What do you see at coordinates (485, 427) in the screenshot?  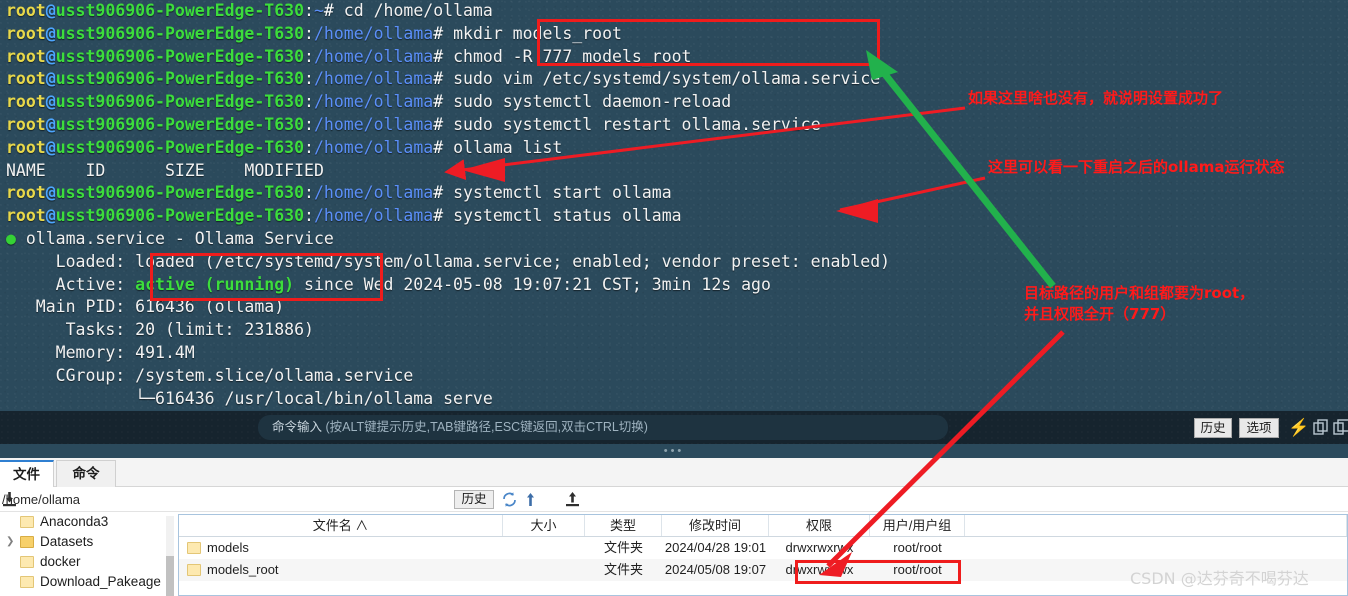 I see `command-input-hint: (按ALT键提示历史,TAB键路径,ESC键返回,双击CTRL切换)` at bounding box center [485, 427].